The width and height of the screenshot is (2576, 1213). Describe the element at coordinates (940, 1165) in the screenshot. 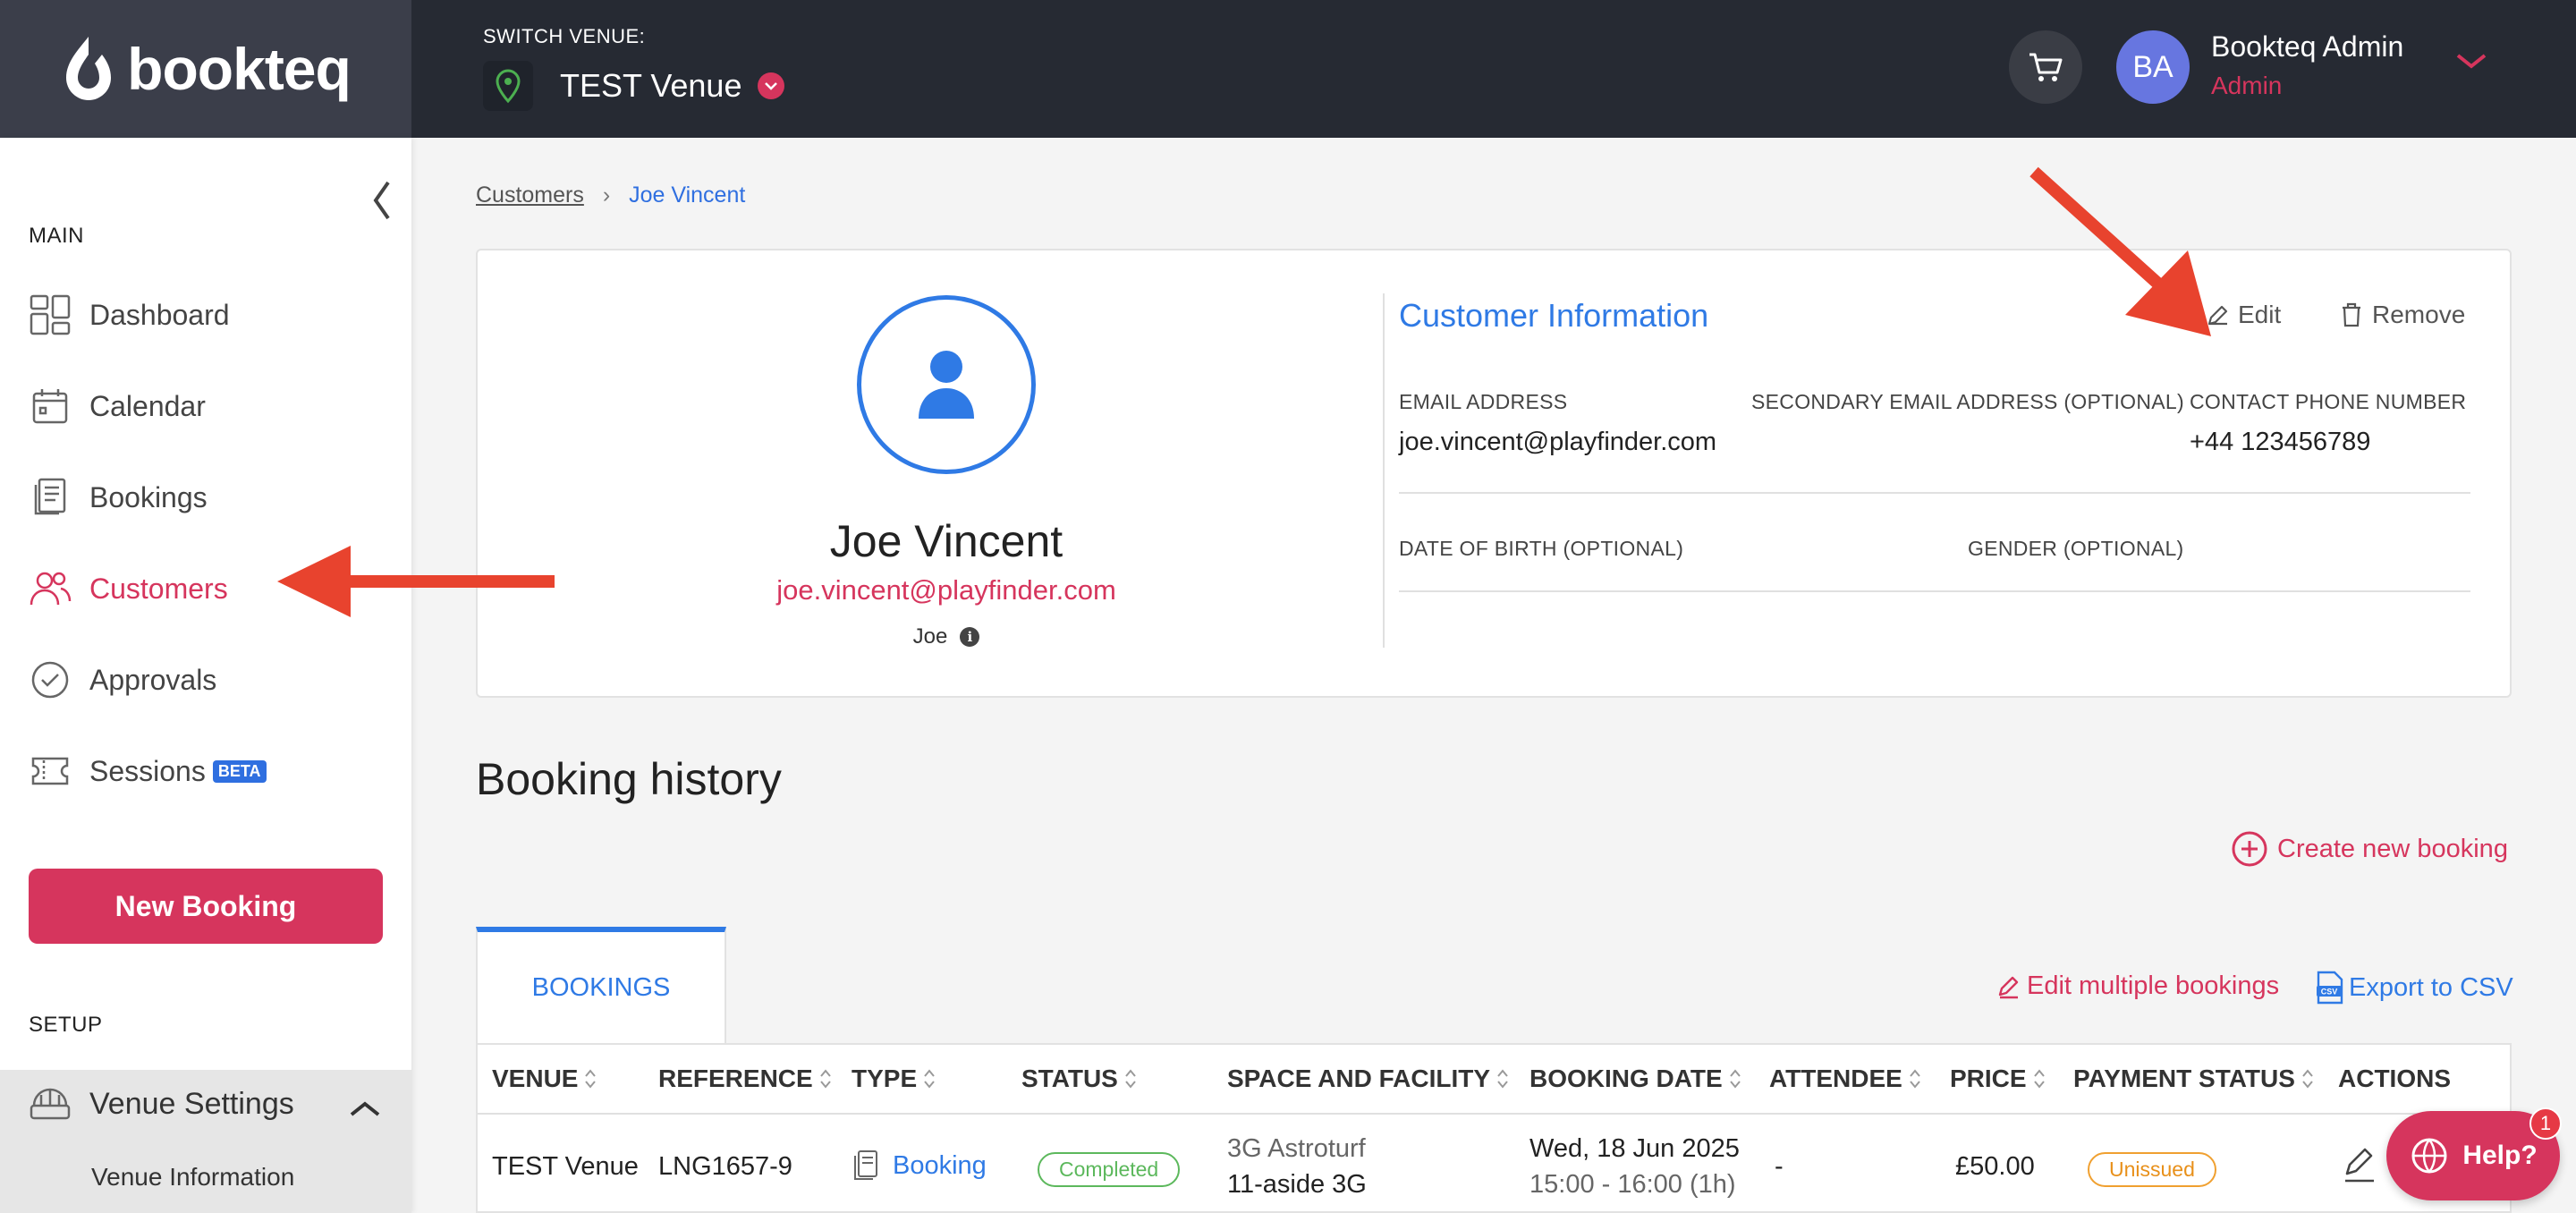

I see `type-label: Booking` at that location.